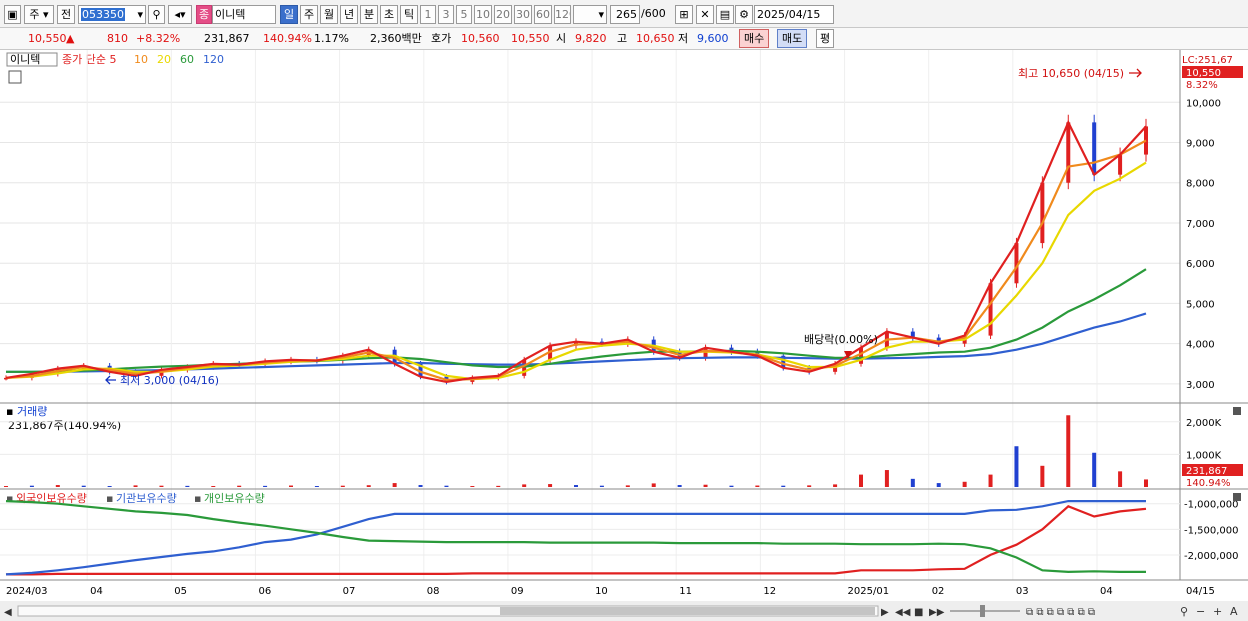 The height and width of the screenshot is (621, 1248). I want to click on holdings-tick-label: -2,000,000, so click(1211, 556).